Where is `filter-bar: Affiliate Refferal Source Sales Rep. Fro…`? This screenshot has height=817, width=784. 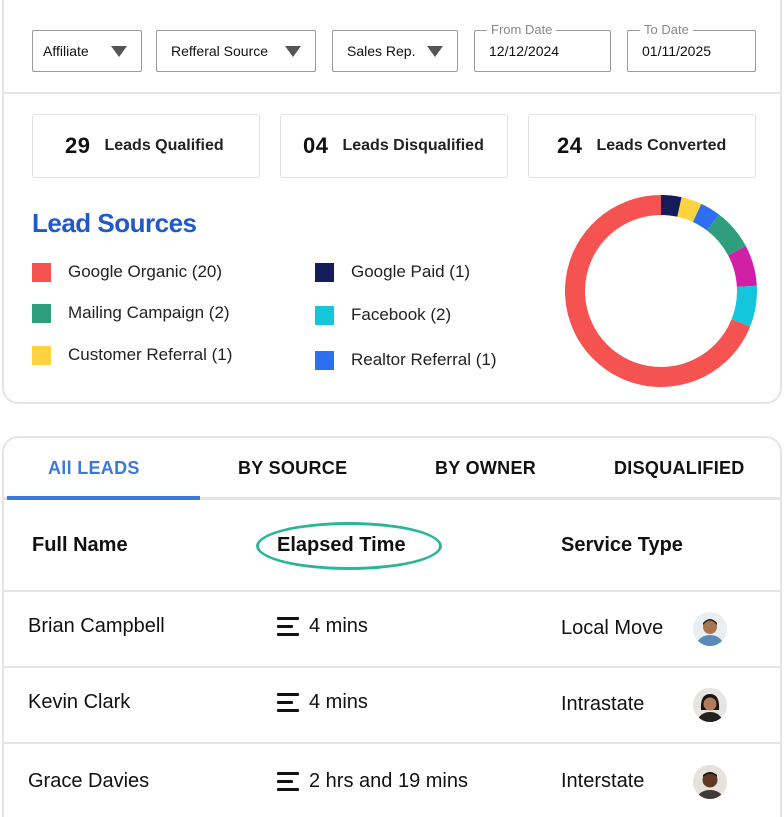
filter-bar: Affiliate Refferal Source Sales Rep. Fro… is located at coordinates (392, 47).